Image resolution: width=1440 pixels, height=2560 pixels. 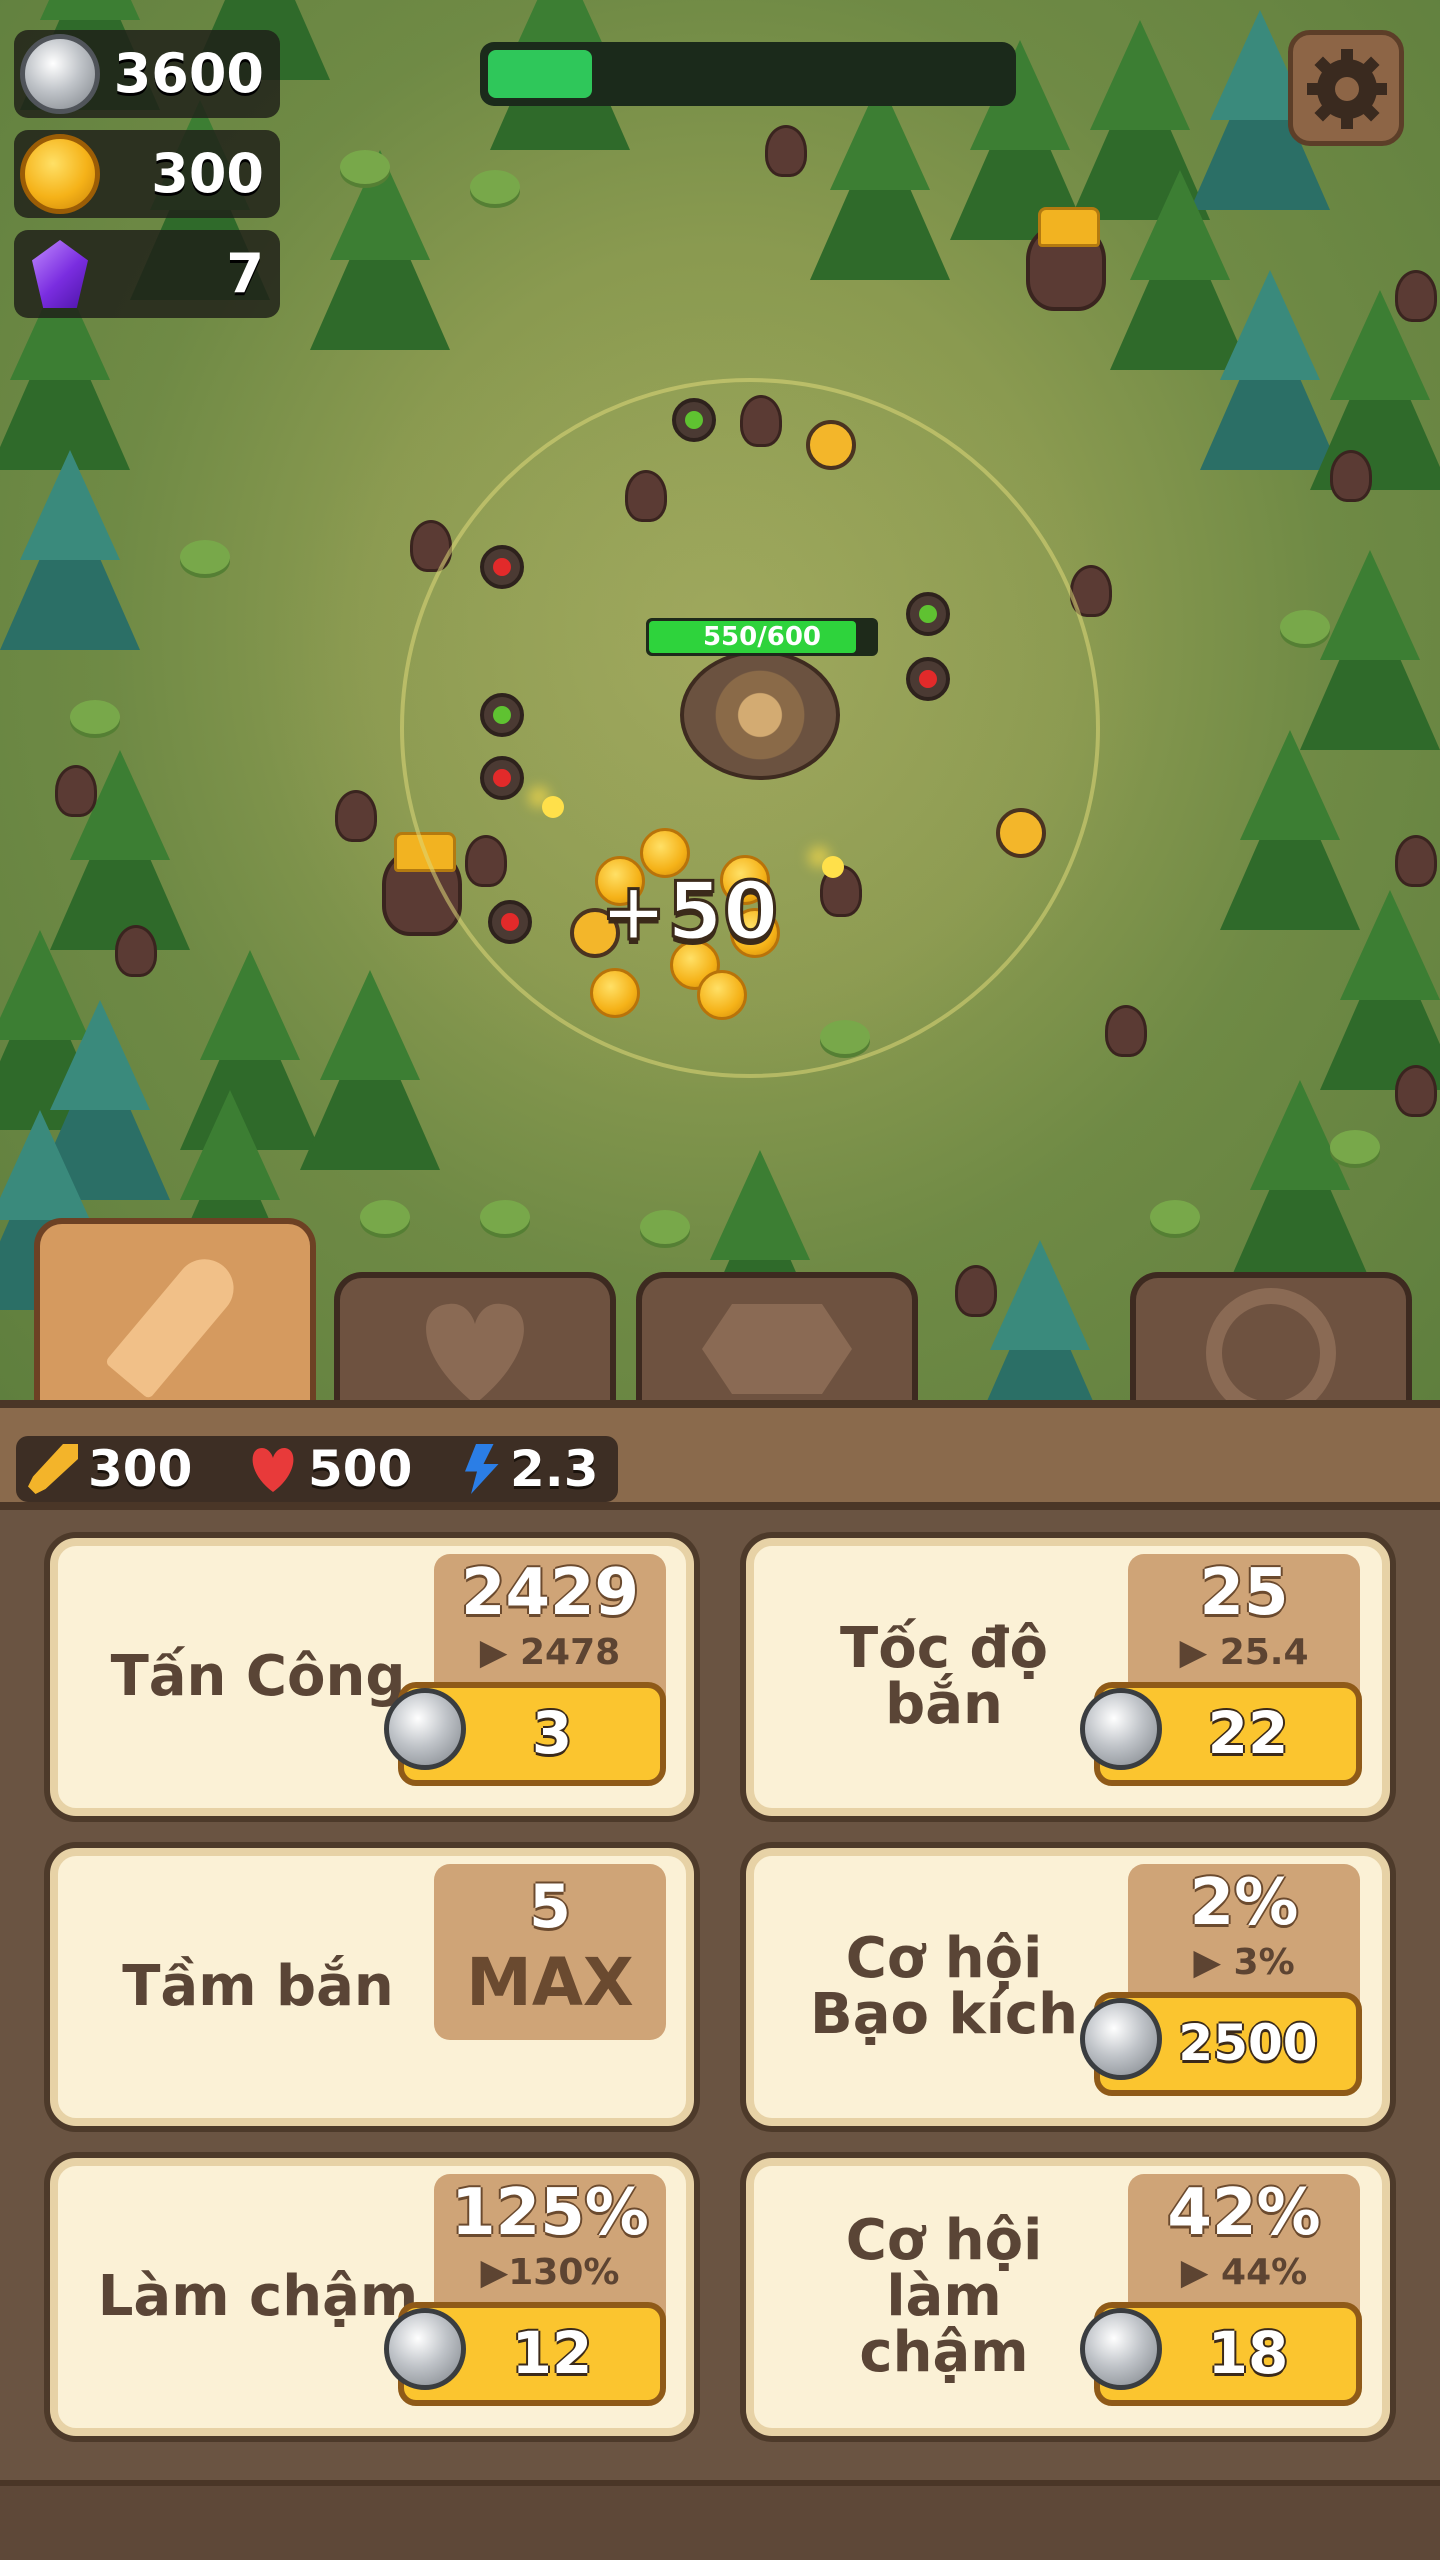 What do you see at coordinates (944, 2296) in the screenshot?
I see `upgrade-label: Cơ hội làm chậm` at bounding box center [944, 2296].